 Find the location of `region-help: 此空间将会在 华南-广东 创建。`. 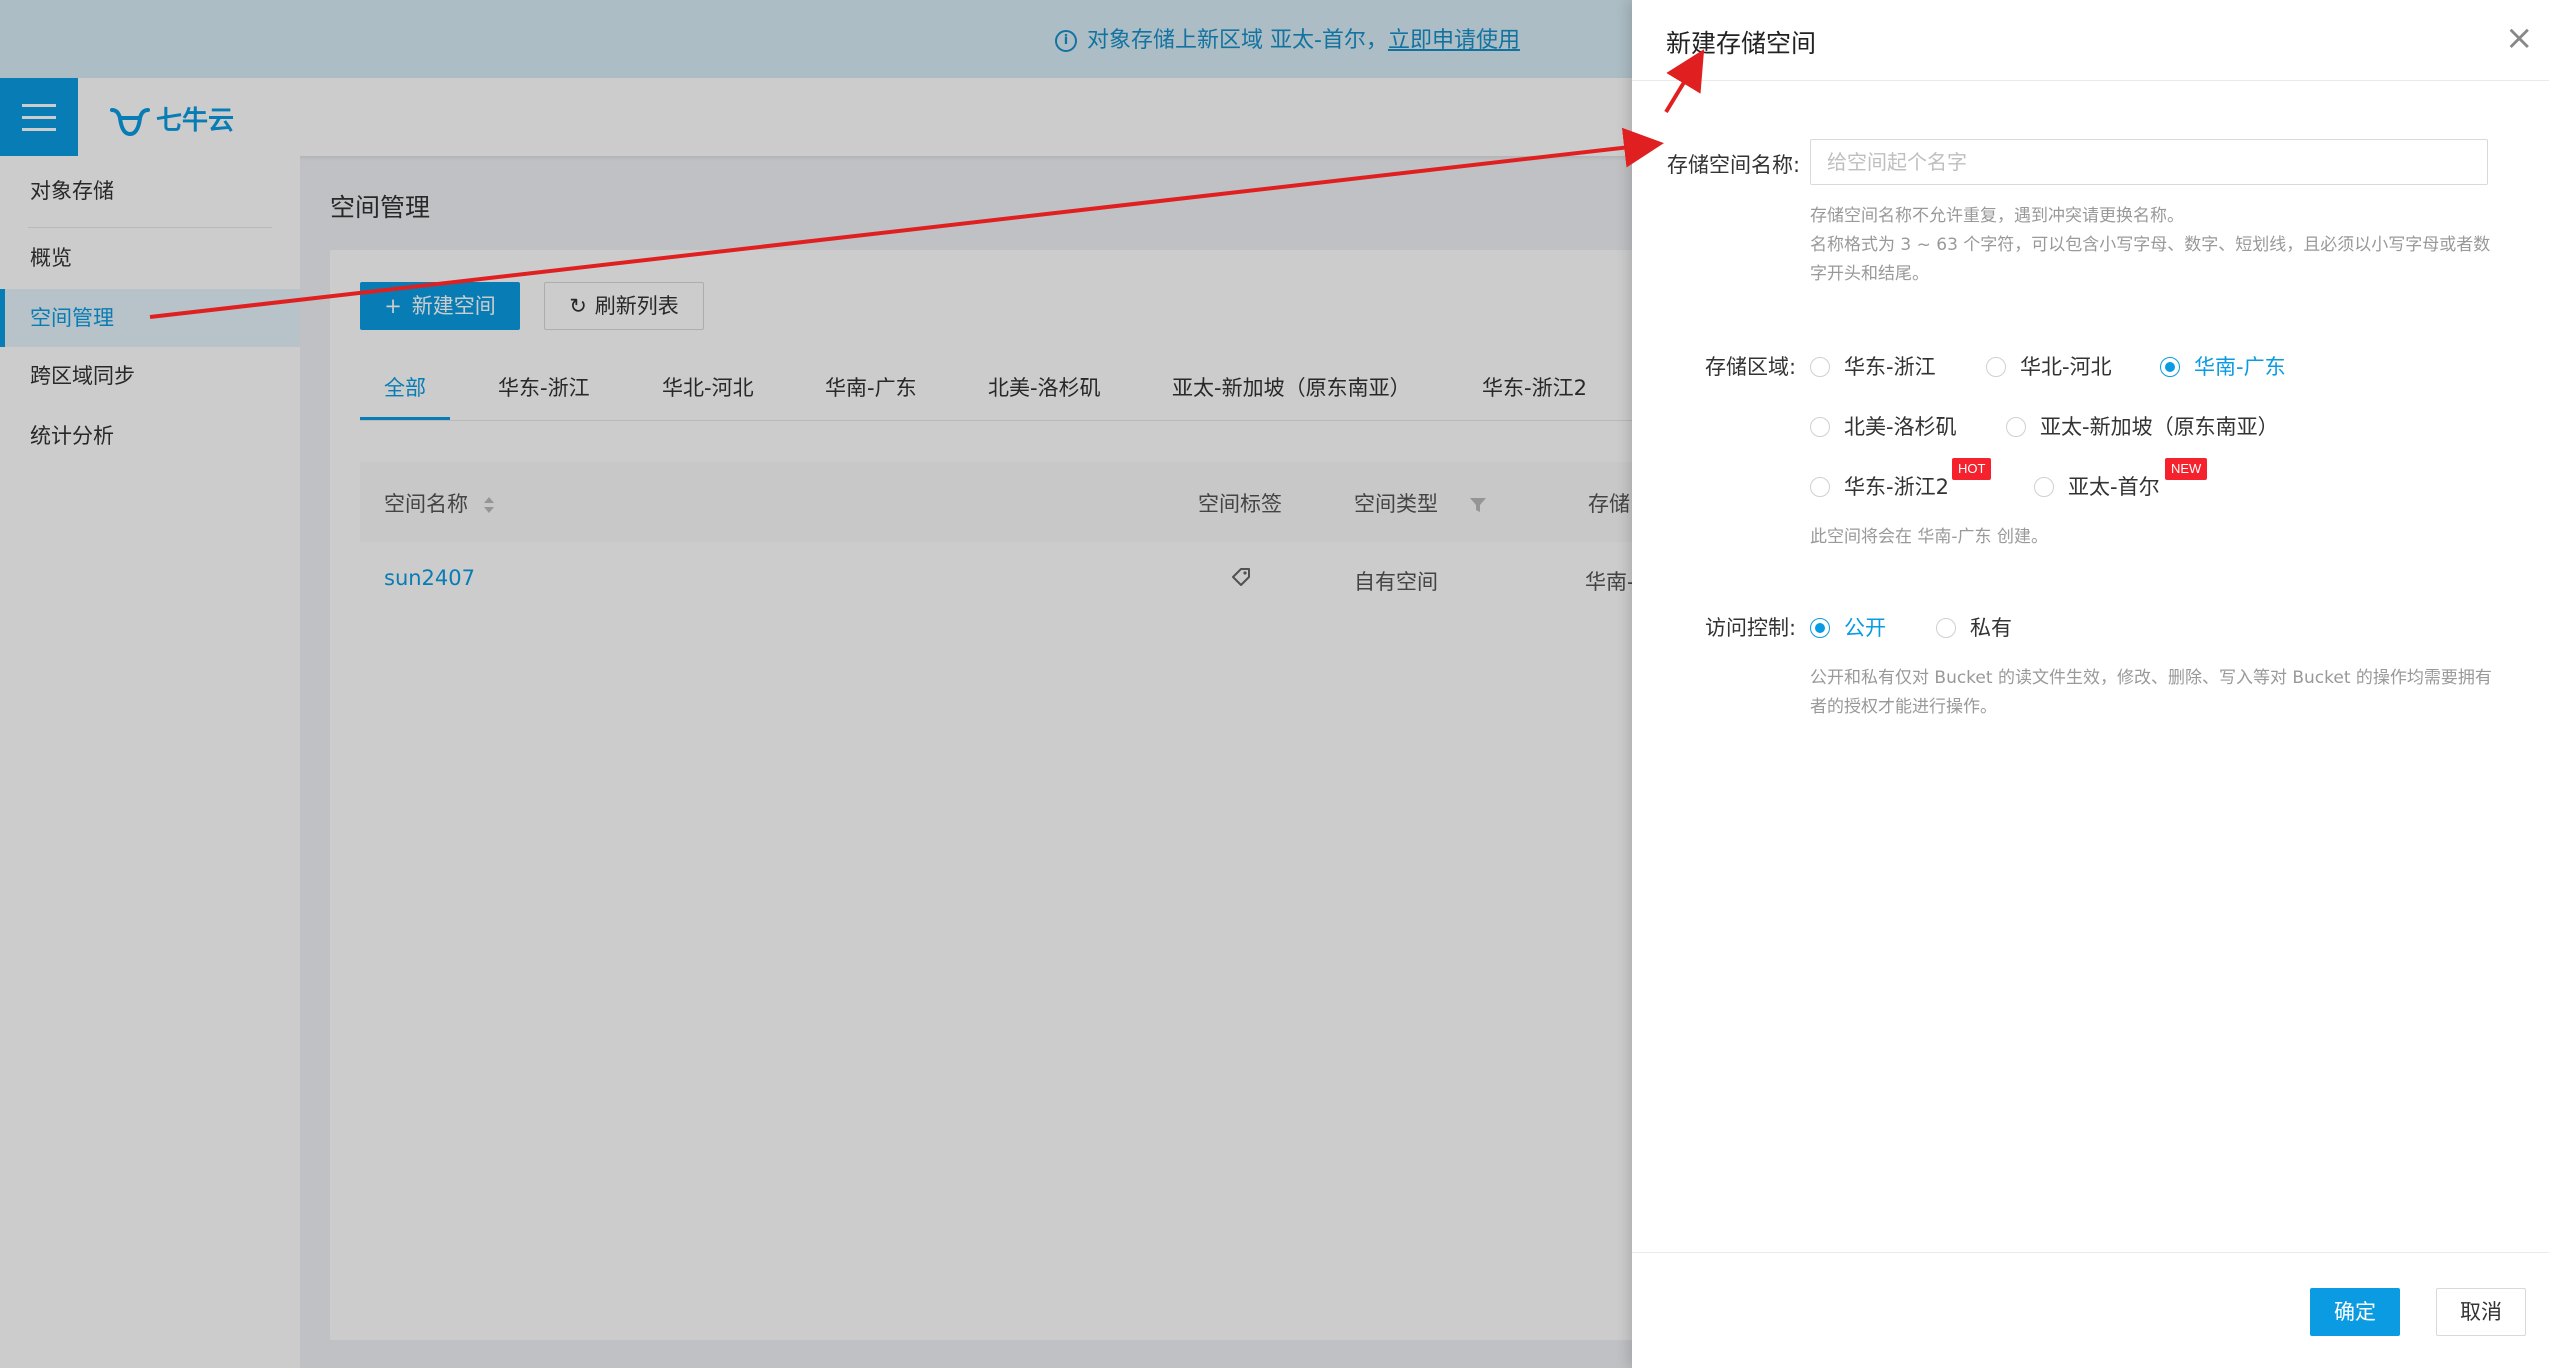

region-help: 此空间将会在 华南-广东 创建。 is located at coordinates (1929, 537).